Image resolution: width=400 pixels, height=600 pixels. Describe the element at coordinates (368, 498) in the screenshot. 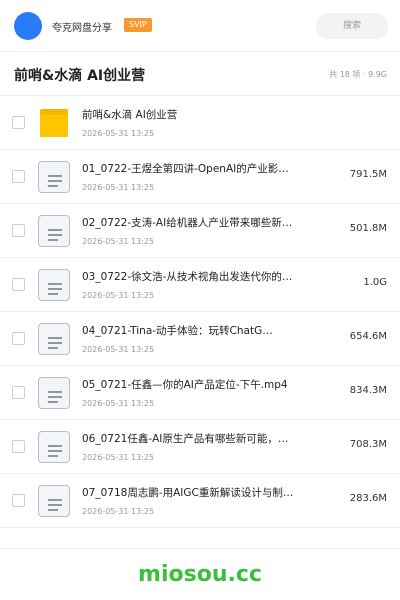

I see `item-size: 283.6M` at that location.